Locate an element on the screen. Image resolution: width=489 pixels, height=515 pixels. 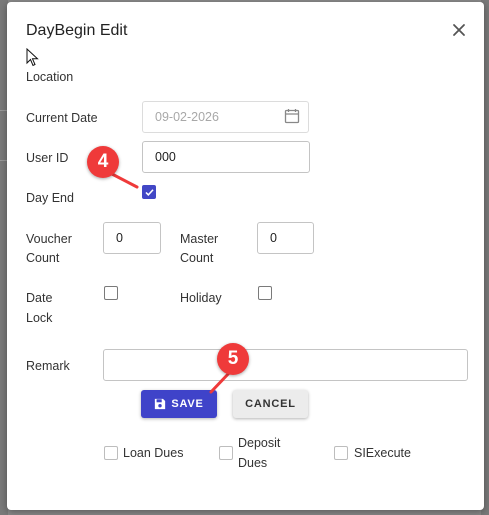
dialog-title: DayBegin Edit is located at coordinates (77, 30).